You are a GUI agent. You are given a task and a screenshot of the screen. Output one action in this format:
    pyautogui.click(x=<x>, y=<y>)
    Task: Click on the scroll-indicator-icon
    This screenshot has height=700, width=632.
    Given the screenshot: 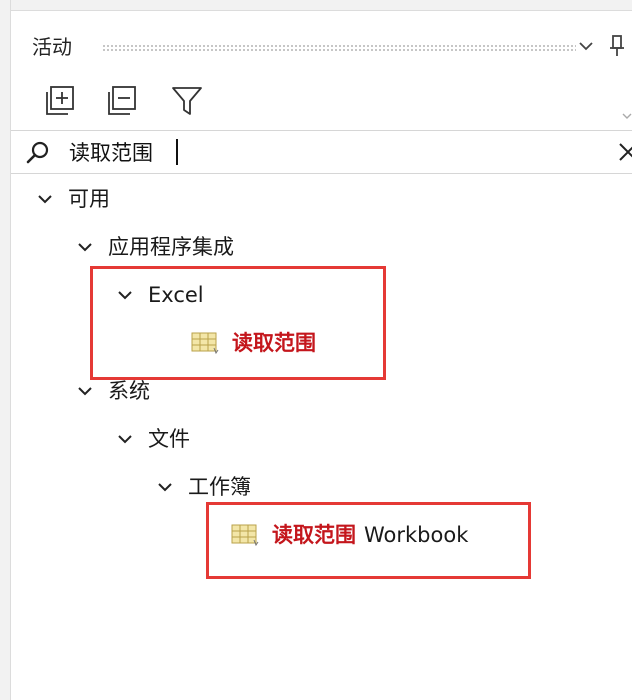 What is the action you would take?
    pyautogui.click(x=627, y=115)
    